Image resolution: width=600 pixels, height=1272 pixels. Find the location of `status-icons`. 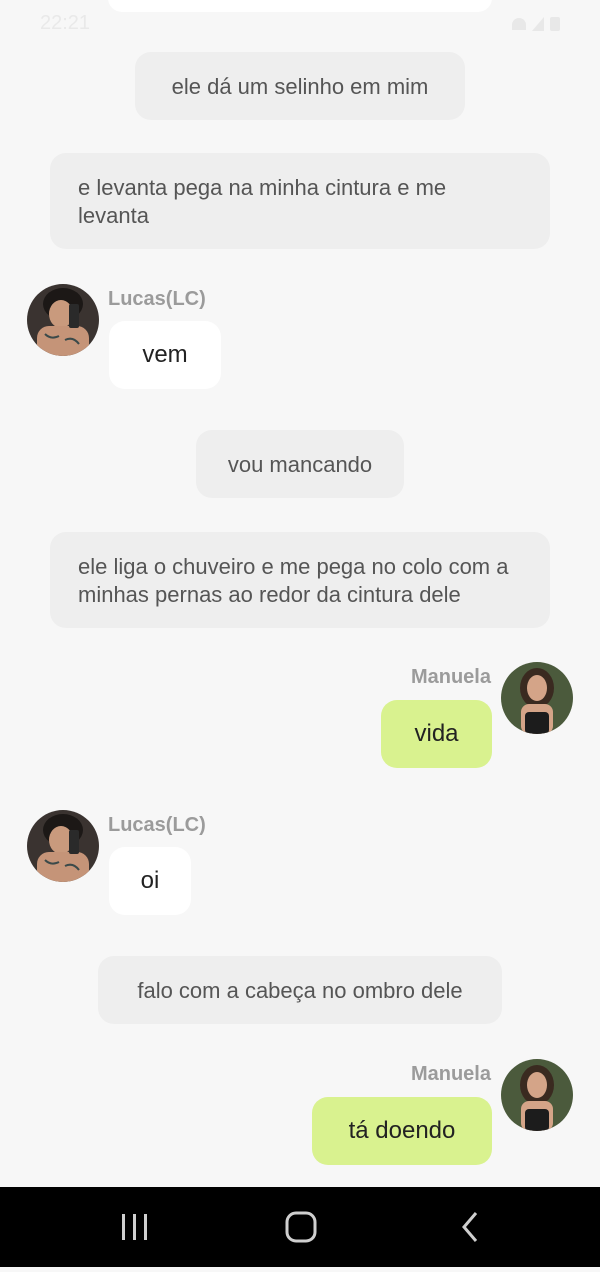

status-icons is located at coordinates (536, 24).